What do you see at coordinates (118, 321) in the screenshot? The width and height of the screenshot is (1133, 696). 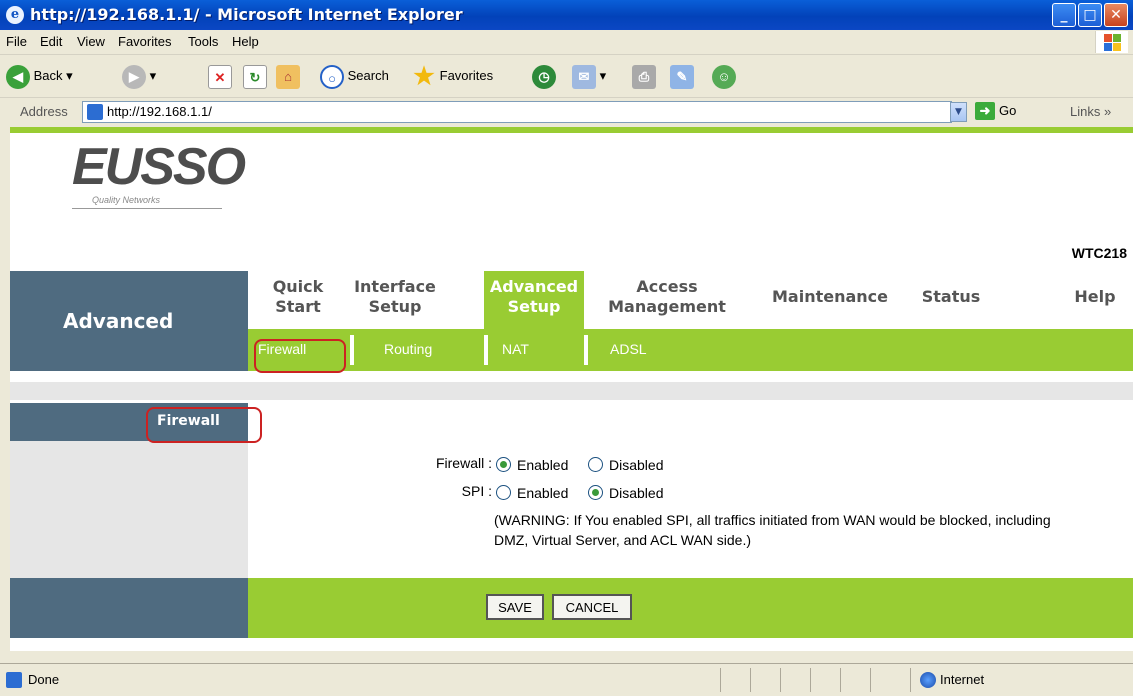 I see `section-title: Advanced` at bounding box center [118, 321].